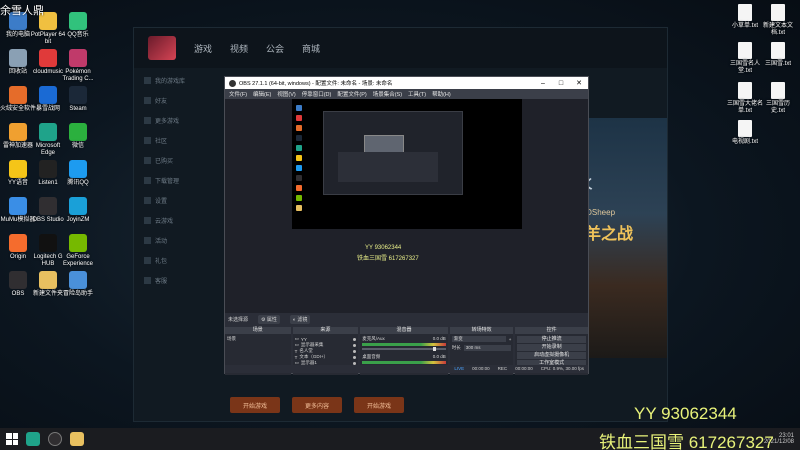  What do you see at coordinates (745, 17) in the screenshot?
I see `desktop-text-file: 小草单.txt` at bounding box center [745, 17].